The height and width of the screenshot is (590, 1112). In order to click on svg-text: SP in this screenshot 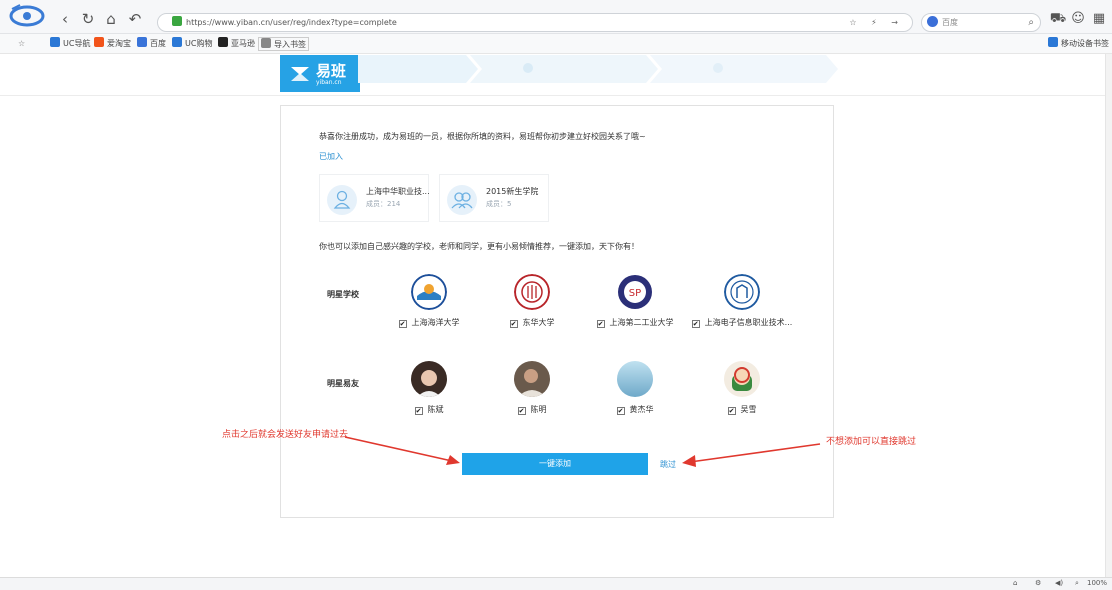, I will do `click(635, 293)`.